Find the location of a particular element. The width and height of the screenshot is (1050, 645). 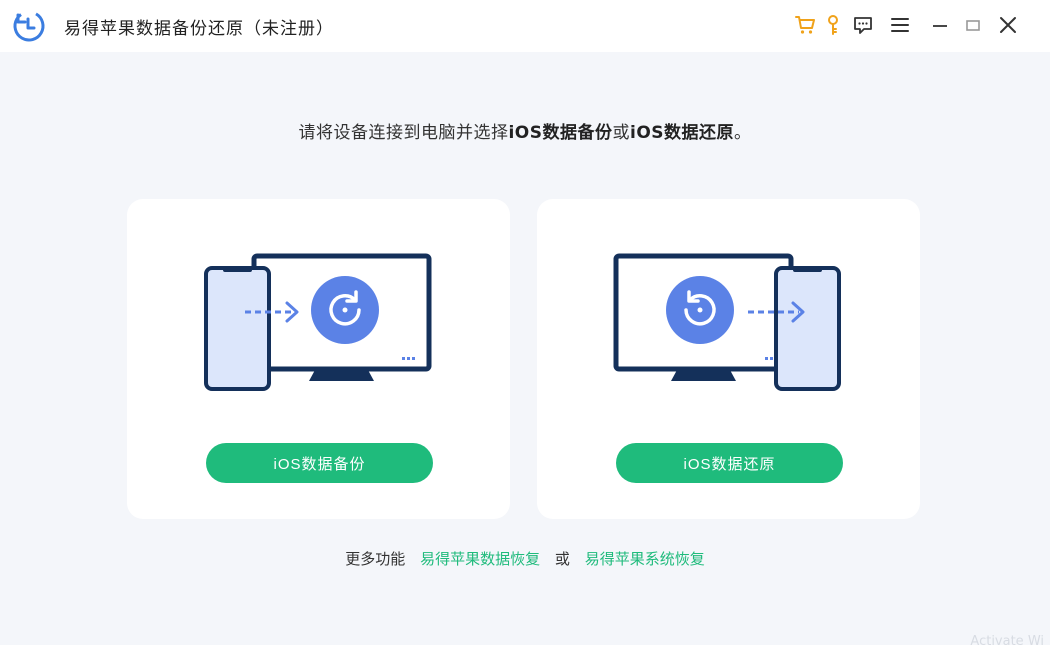

menu-button is located at coordinates (900, 25).